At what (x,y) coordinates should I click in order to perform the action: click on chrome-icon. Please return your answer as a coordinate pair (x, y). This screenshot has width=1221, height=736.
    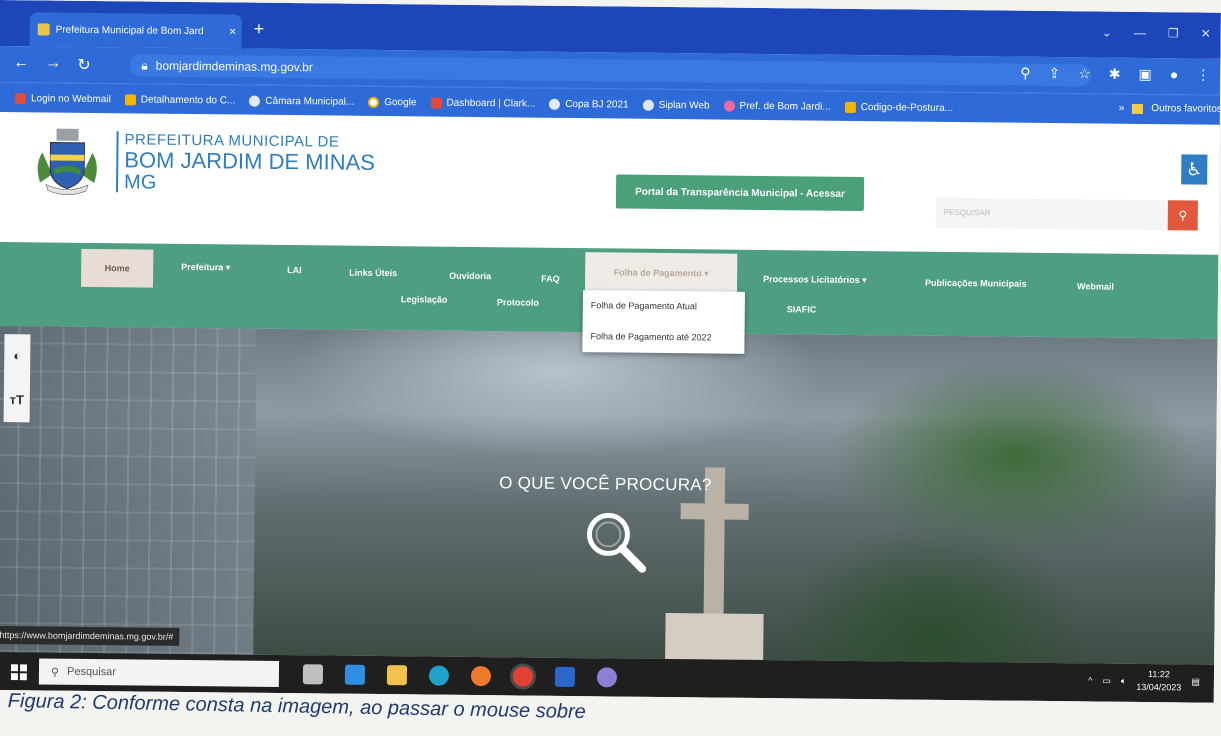
    Looking at the image, I should click on (523, 676).